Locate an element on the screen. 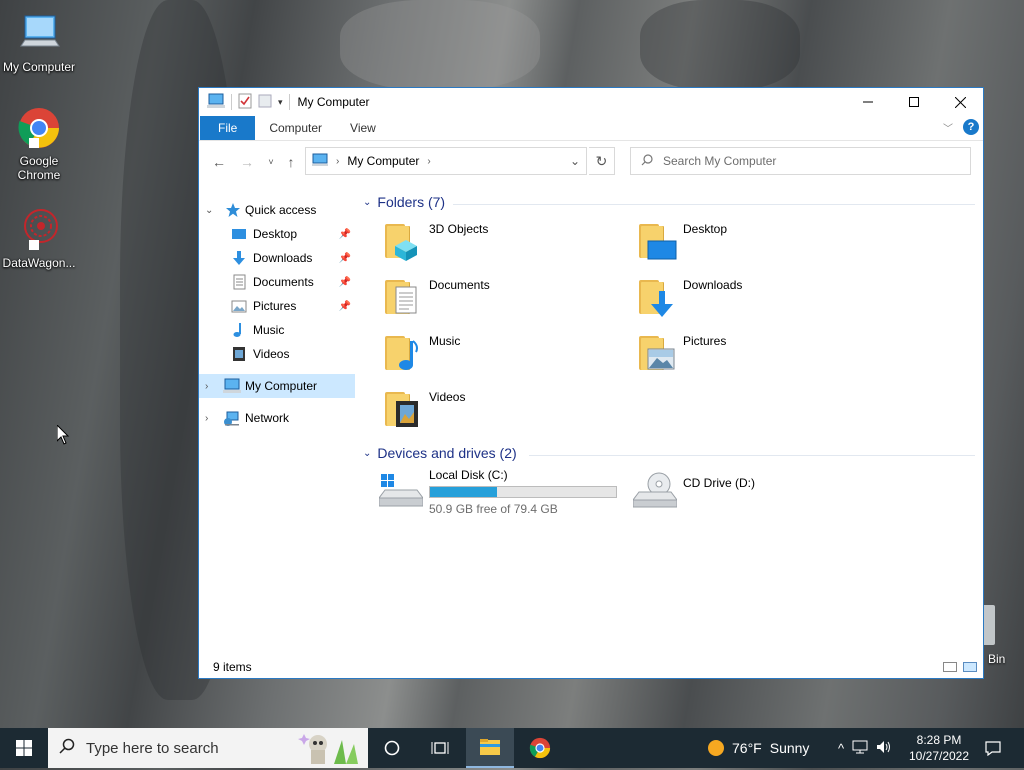  desktop-icon-my-computer: My Computer is located at coordinates (39, 42).